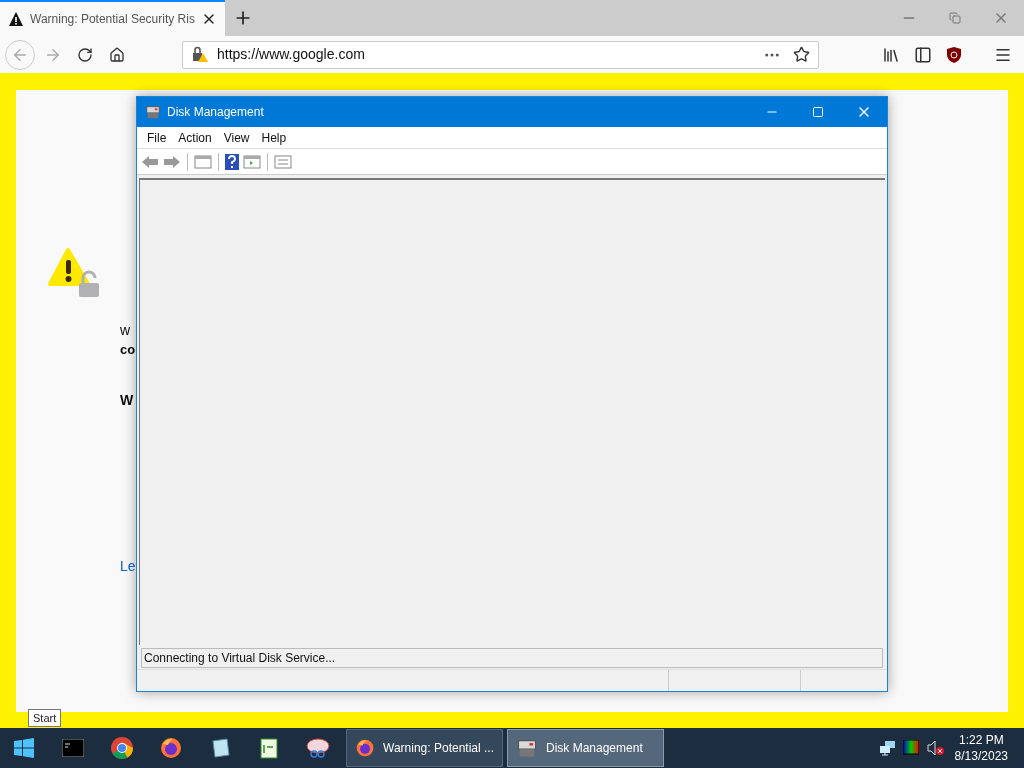 The height and width of the screenshot is (768, 1024). I want to click on url-text: https://www.google.com, so click(291, 54).